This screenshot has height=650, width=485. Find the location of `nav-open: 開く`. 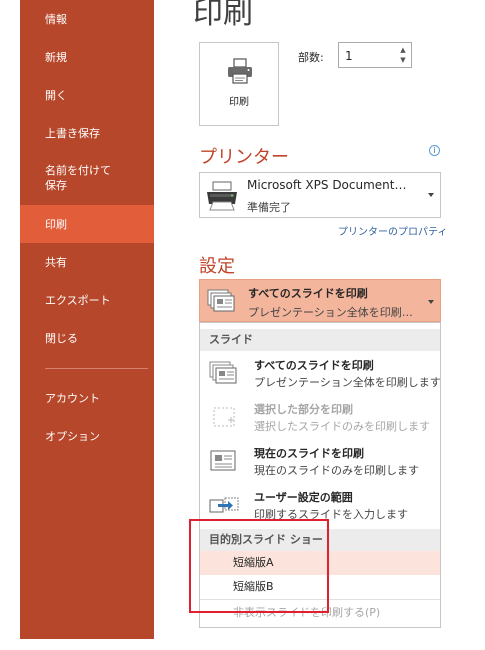

nav-open: 開く is located at coordinates (87, 95).